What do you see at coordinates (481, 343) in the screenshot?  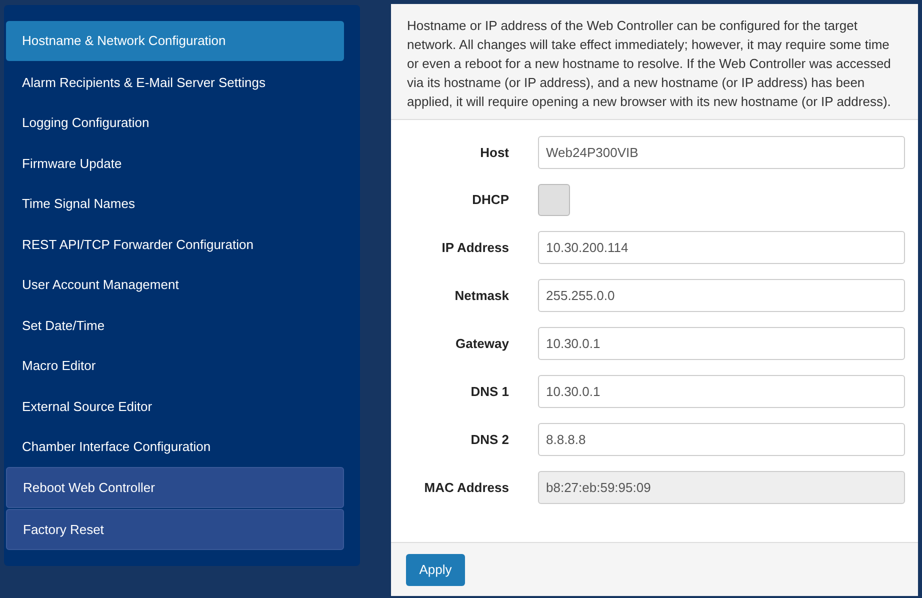 I see `field-label: Gateway` at bounding box center [481, 343].